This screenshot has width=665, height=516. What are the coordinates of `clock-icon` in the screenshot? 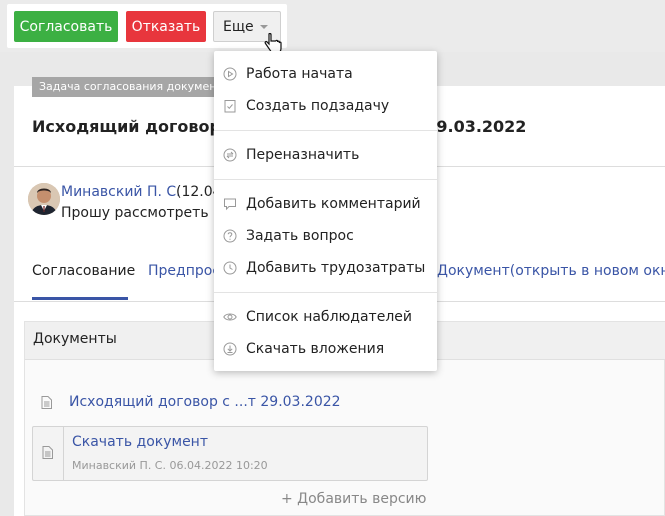 It's located at (230, 268).